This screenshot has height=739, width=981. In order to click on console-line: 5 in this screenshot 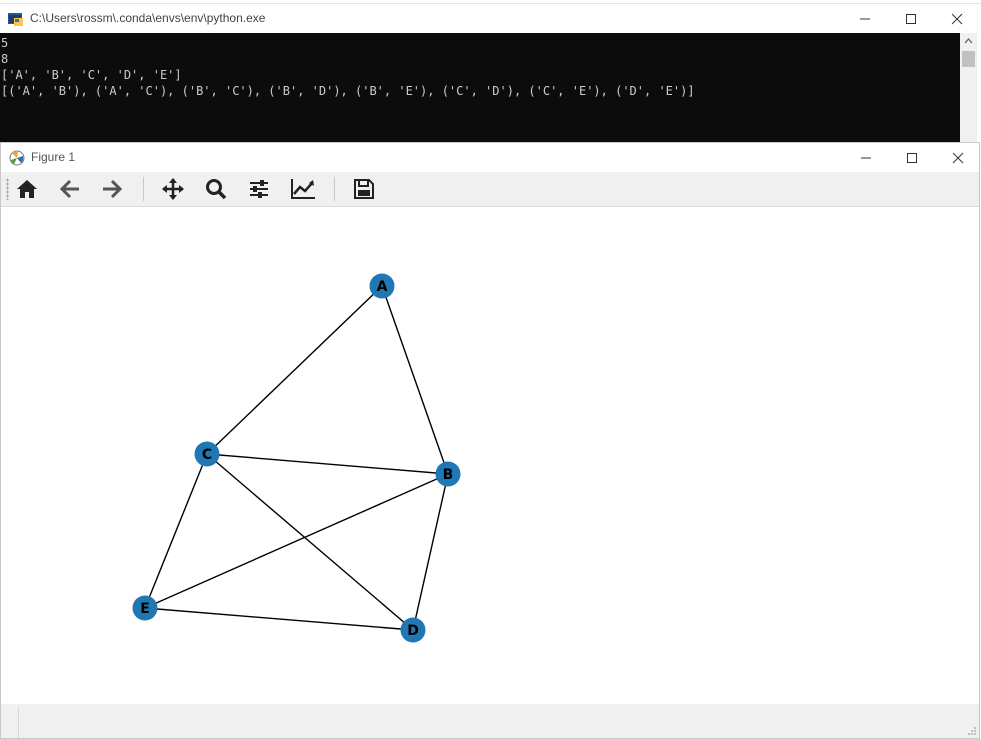, I will do `click(5, 43)`.